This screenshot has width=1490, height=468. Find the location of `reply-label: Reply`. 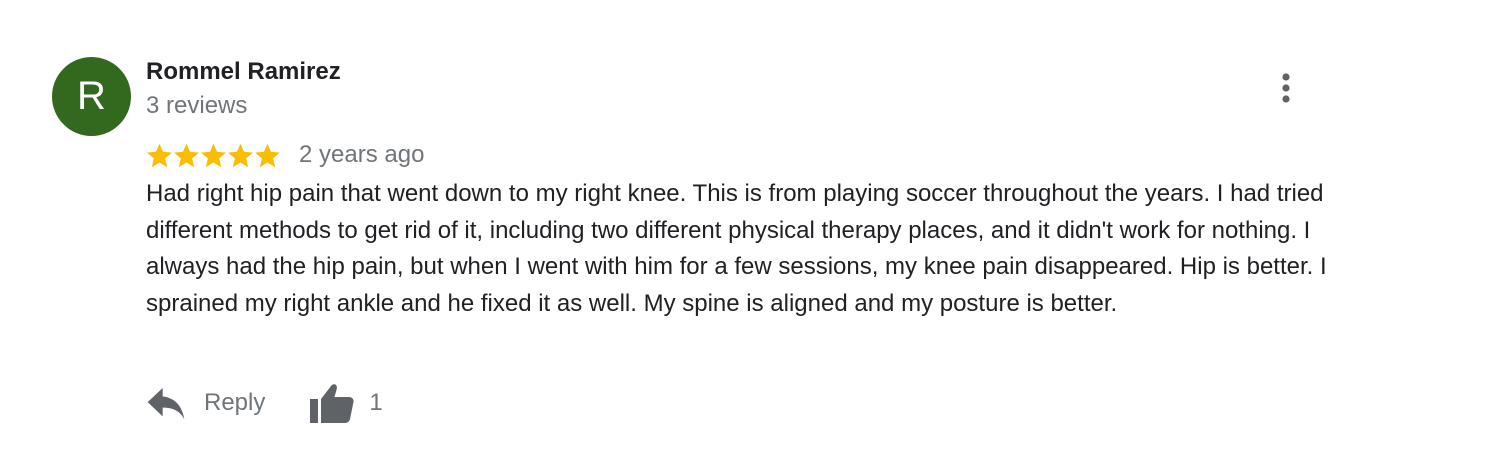

reply-label: Reply is located at coordinates (235, 402).